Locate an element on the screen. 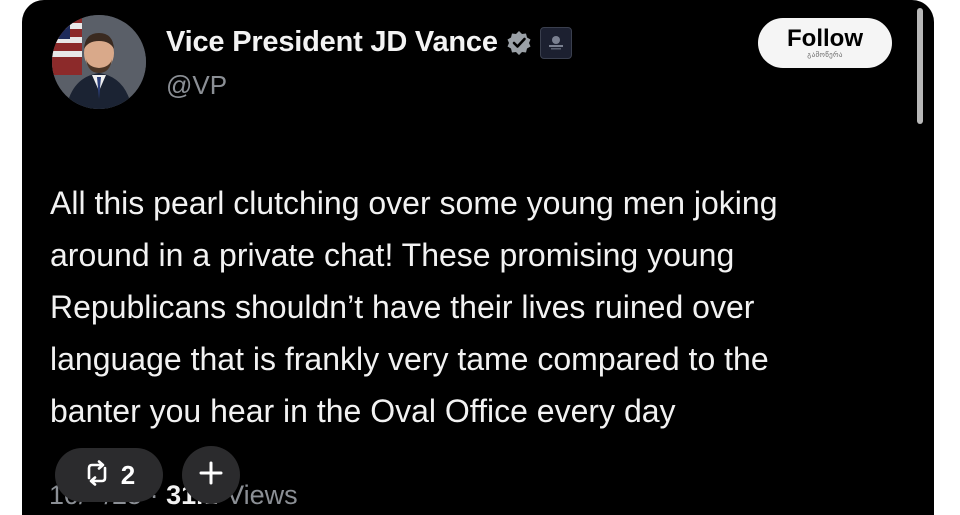 The height and width of the screenshot is (515, 960). plus-icon is located at coordinates (211, 475).